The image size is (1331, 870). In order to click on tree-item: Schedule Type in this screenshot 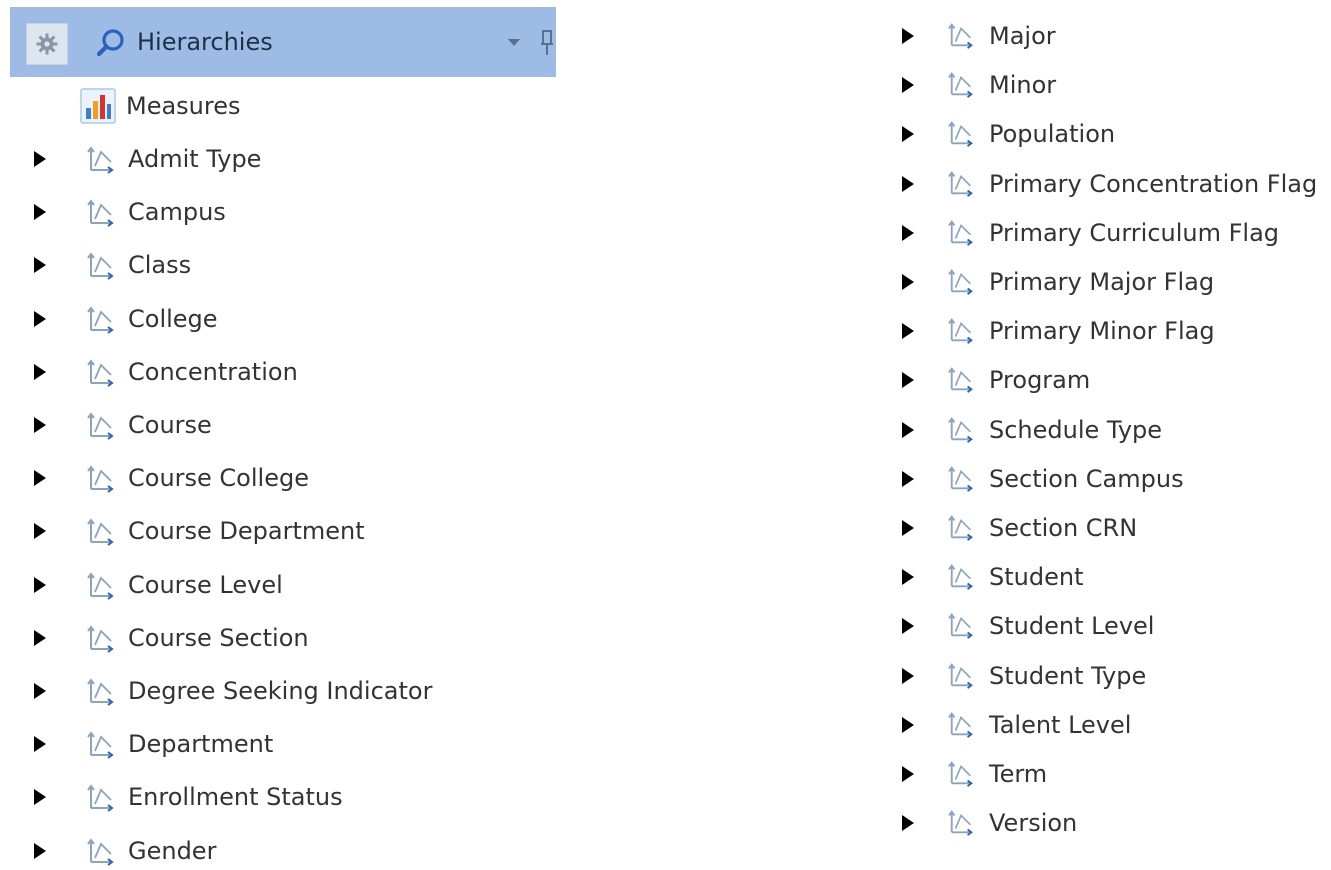, I will do `click(665, 430)`.